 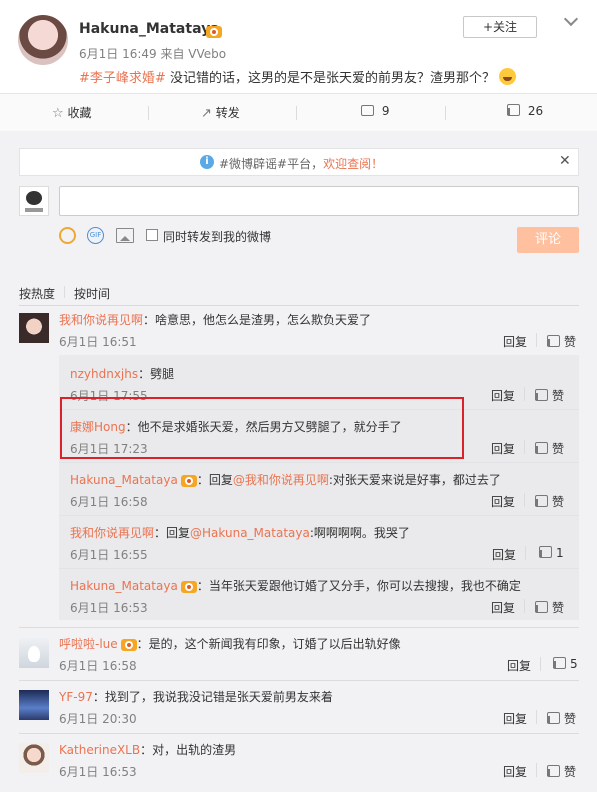 What do you see at coordinates (109, 555) in the screenshot?
I see `reply-time: 6月1日 16:55` at bounding box center [109, 555].